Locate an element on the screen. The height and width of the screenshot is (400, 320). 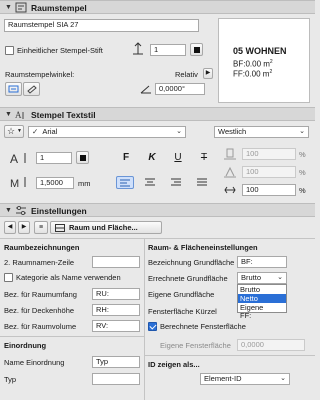
errechnete-dropdown-list: Brutto Netto Eigene is located at coordinates (262, 298).